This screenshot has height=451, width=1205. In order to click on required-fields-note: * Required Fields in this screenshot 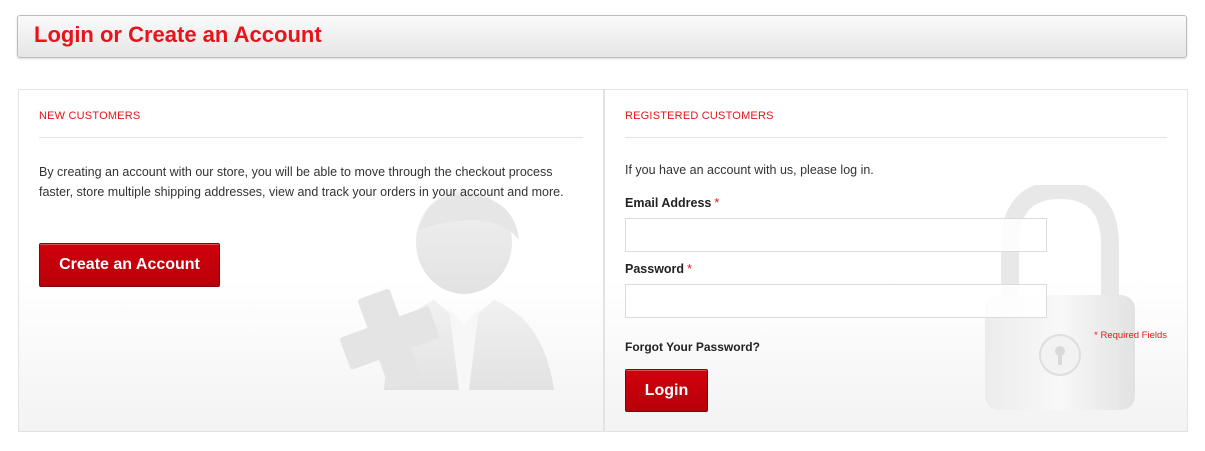, I will do `click(1130, 335)`.